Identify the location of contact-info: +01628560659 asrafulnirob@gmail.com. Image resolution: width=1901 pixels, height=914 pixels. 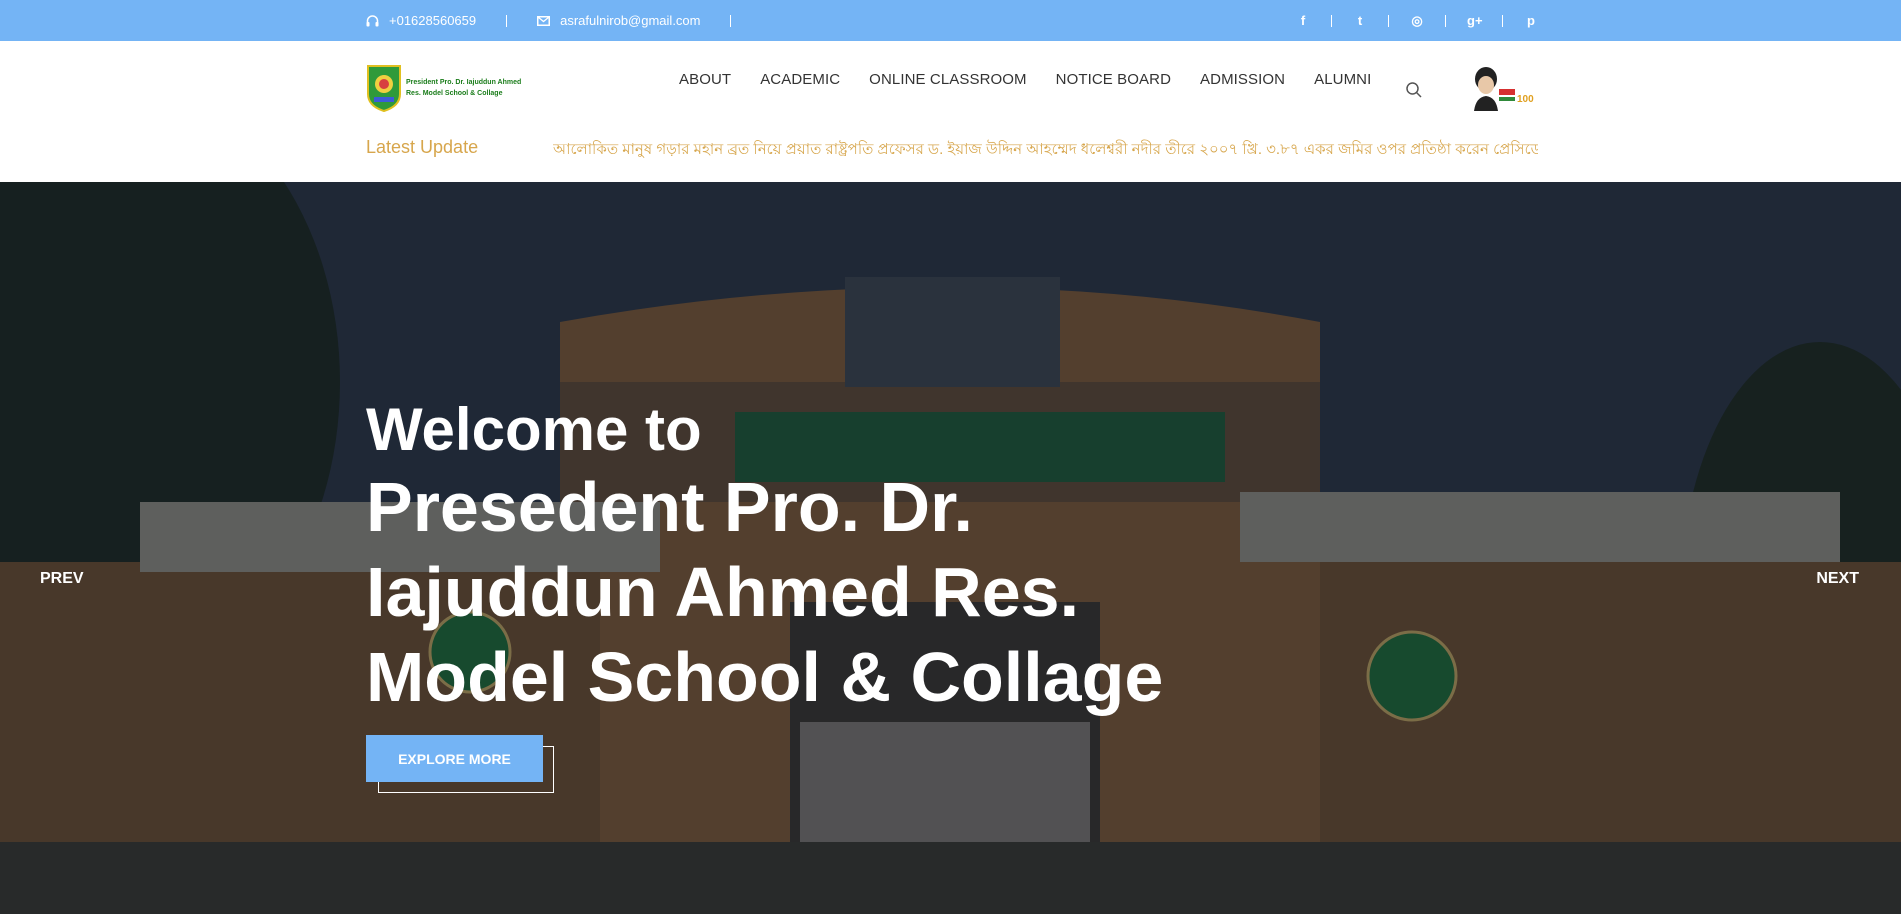
(563, 20).